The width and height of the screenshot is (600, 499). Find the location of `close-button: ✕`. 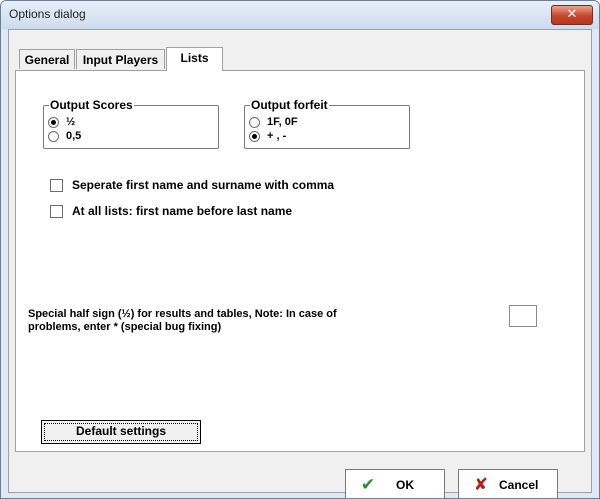

close-button: ✕ is located at coordinates (572, 15).